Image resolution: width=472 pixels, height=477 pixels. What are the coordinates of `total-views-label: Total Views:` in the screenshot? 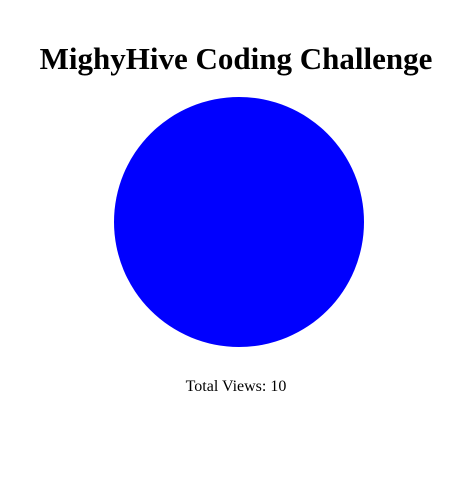 It's located at (226, 386).